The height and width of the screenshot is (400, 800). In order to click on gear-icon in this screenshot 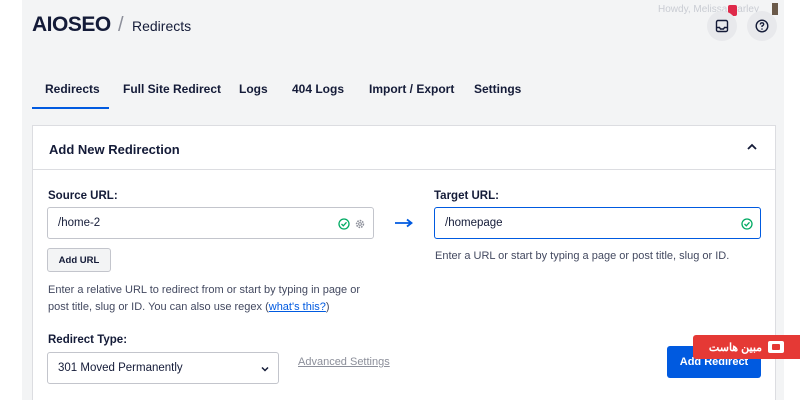, I will do `click(360, 224)`.